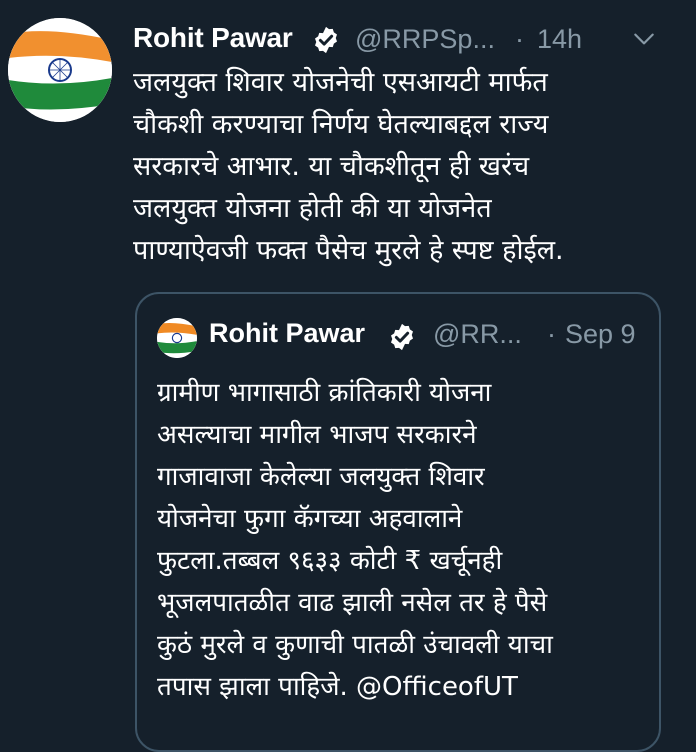  I want to click on tweet-timestamp: 14h, so click(559, 39).